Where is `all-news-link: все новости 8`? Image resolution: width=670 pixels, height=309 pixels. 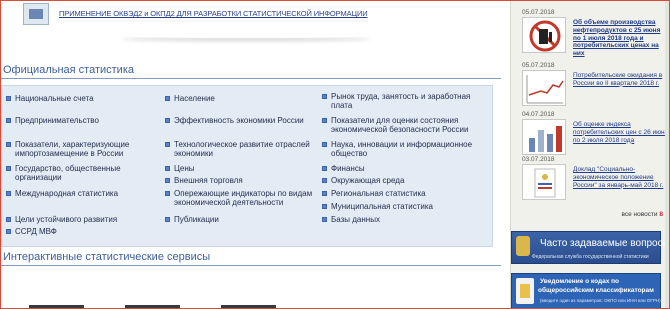
all-news-link: все новости 8 is located at coordinates (588, 214).